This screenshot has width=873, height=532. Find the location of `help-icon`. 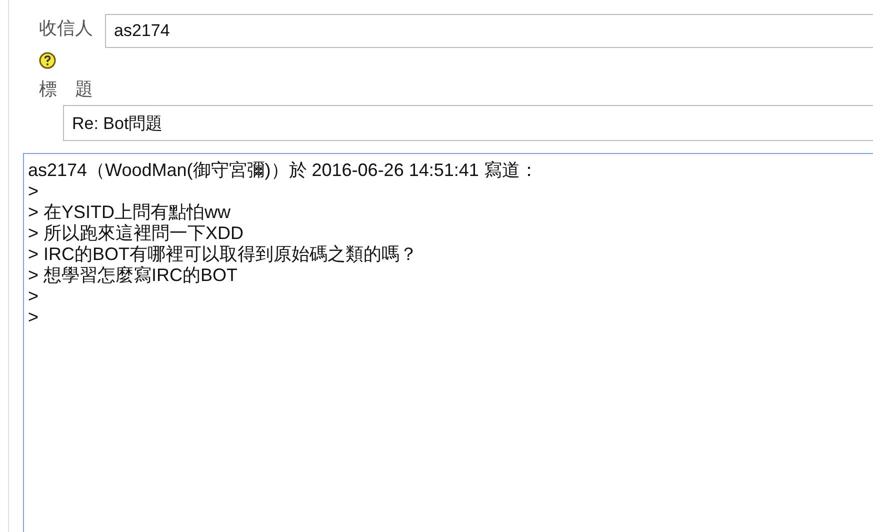

help-icon is located at coordinates (47, 60).